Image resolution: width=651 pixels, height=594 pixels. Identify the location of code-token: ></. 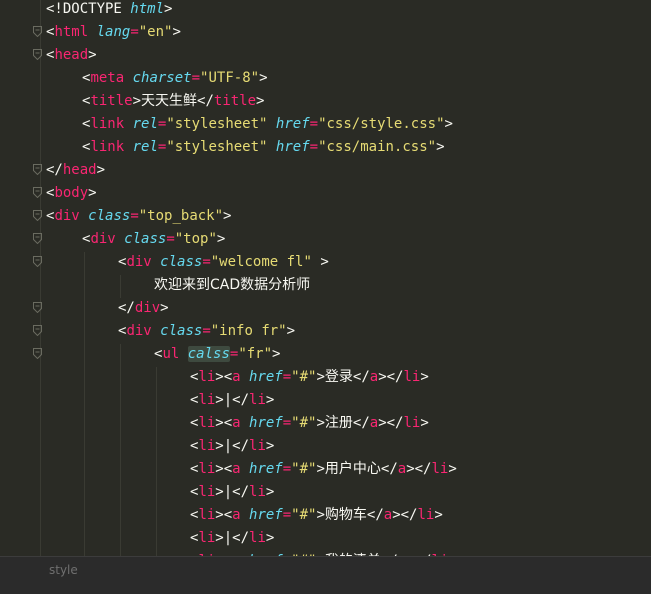
(405, 515).